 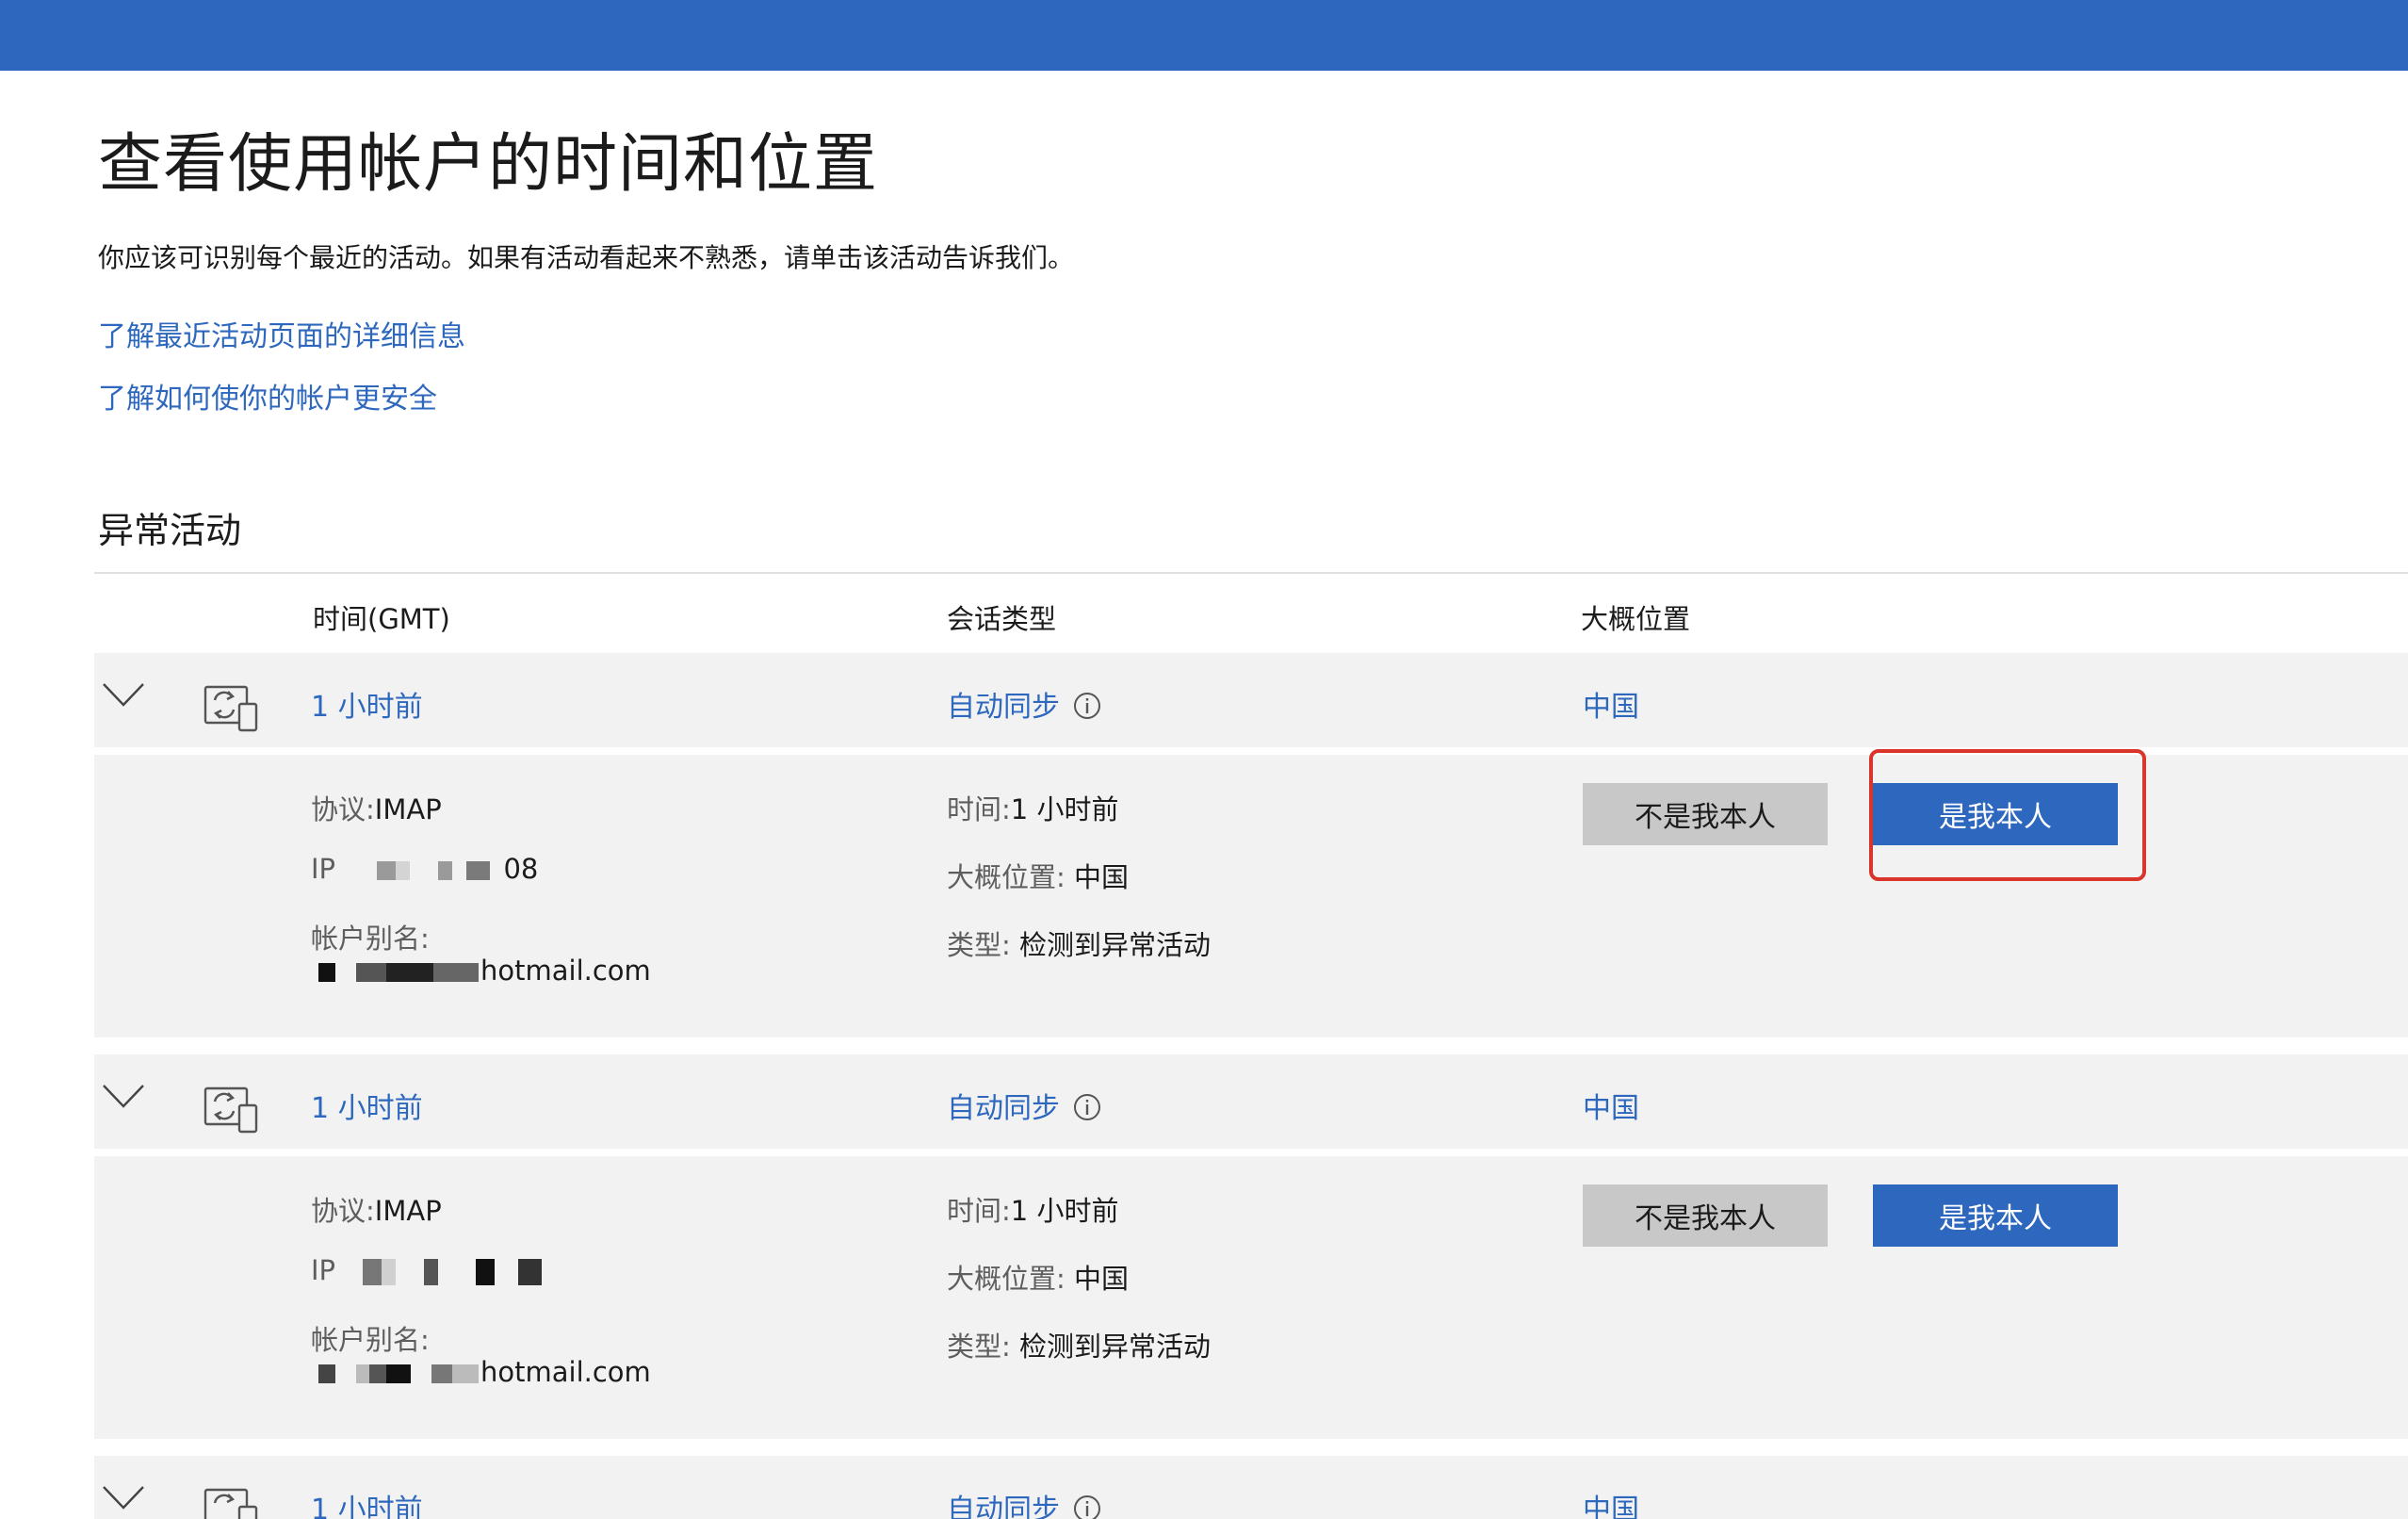 What do you see at coordinates (281, 333) in the screenshot?
I see `learn-recent-activity-link: 了解最近活动页面的详细信息` at bounding box center [281, 333].